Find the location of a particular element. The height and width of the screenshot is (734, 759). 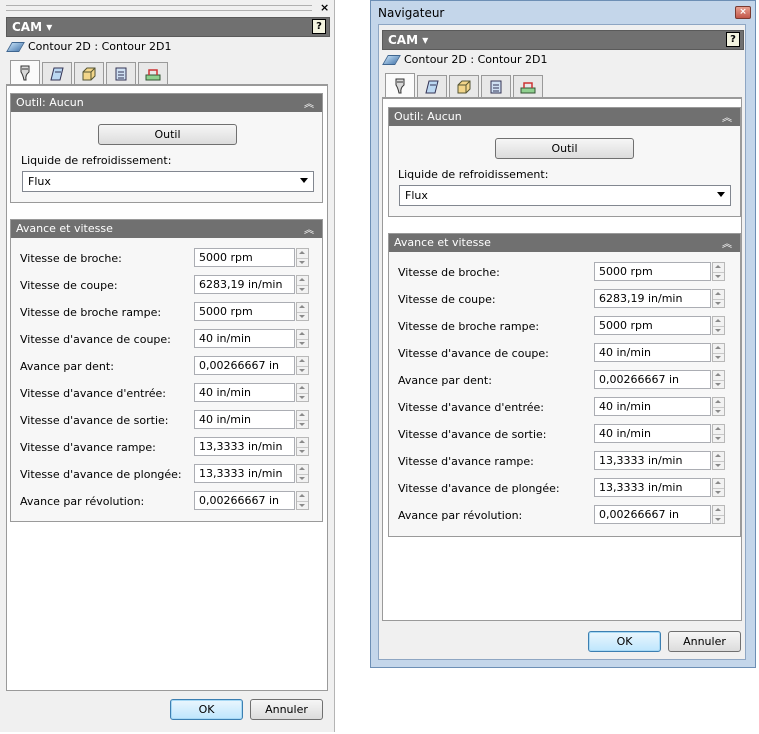

panel-grip is located at coordinates (159, 8).